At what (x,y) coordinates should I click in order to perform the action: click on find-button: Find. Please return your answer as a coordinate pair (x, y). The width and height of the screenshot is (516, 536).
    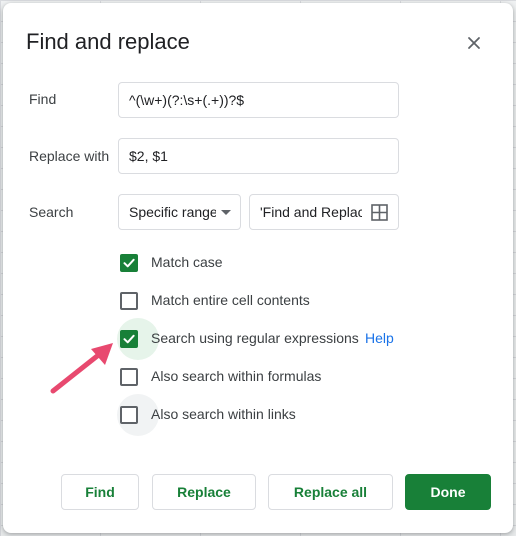
    Looking at the image, I should click on (100, 492).